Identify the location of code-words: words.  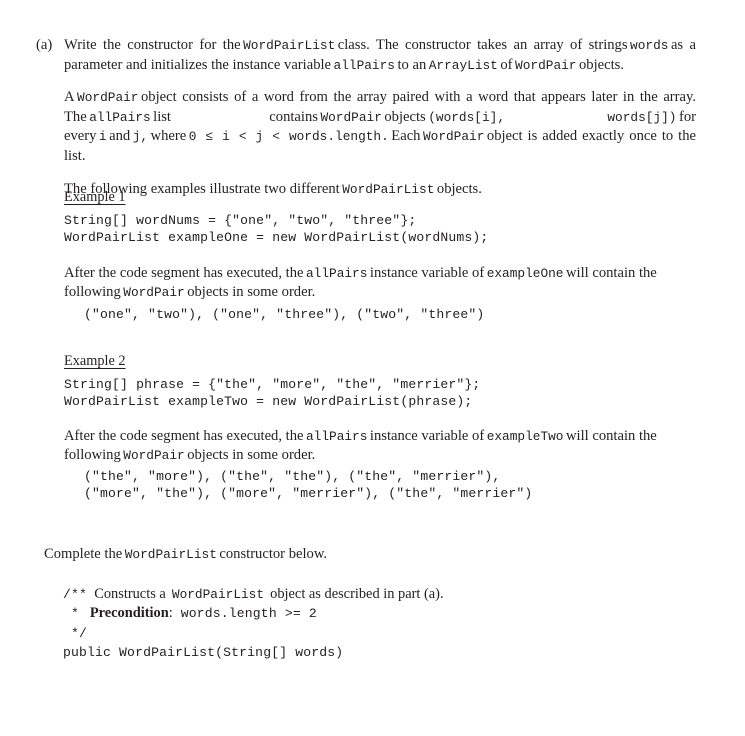
(649, 45).